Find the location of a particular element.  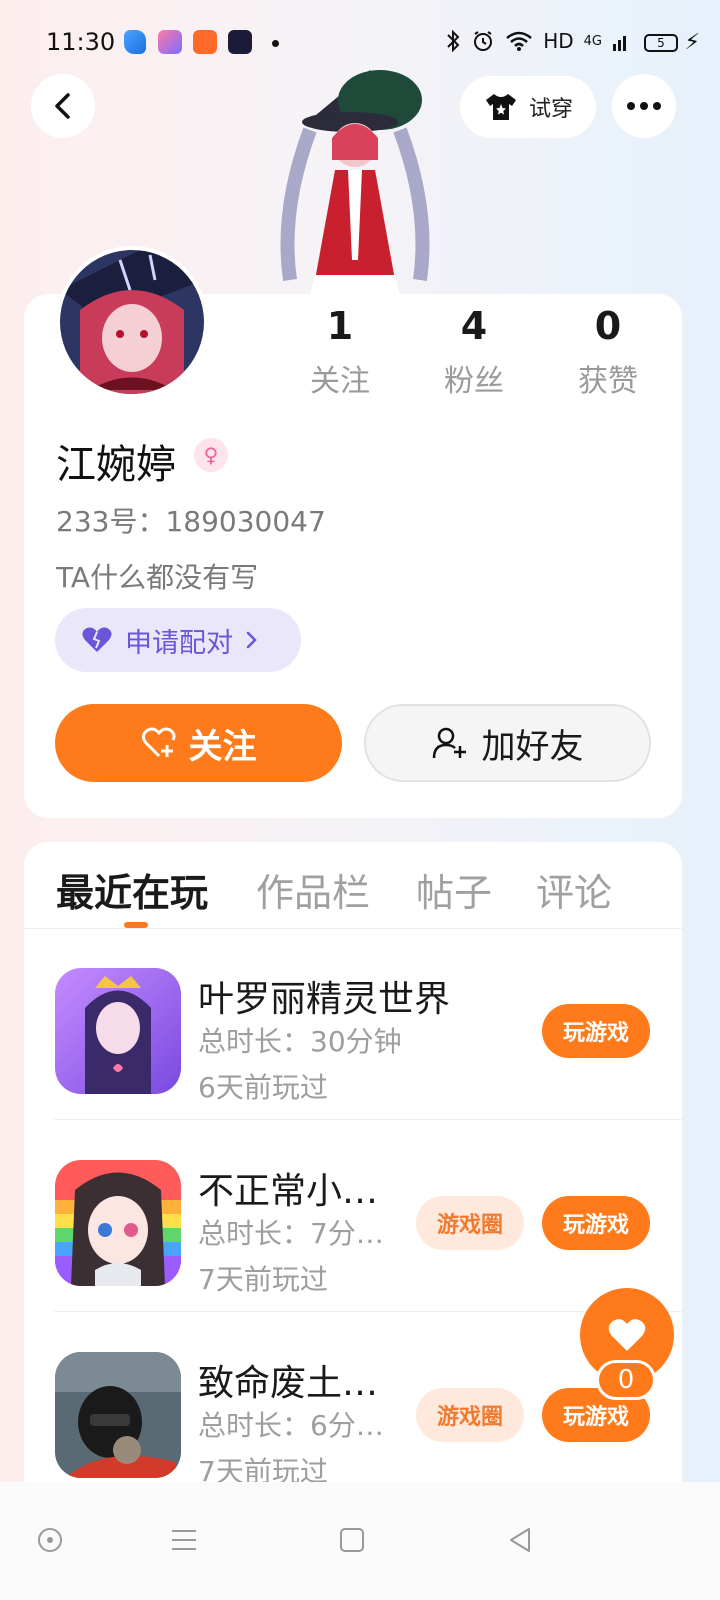

more-button is located at coordinates (644, 106).